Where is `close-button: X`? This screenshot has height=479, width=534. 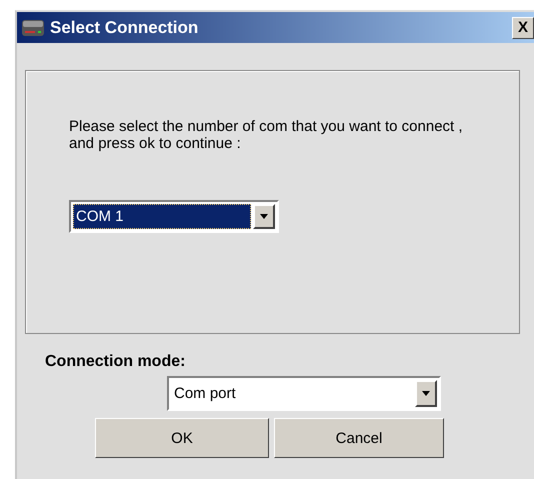 close-button: X is located at coordinates (523, 27).